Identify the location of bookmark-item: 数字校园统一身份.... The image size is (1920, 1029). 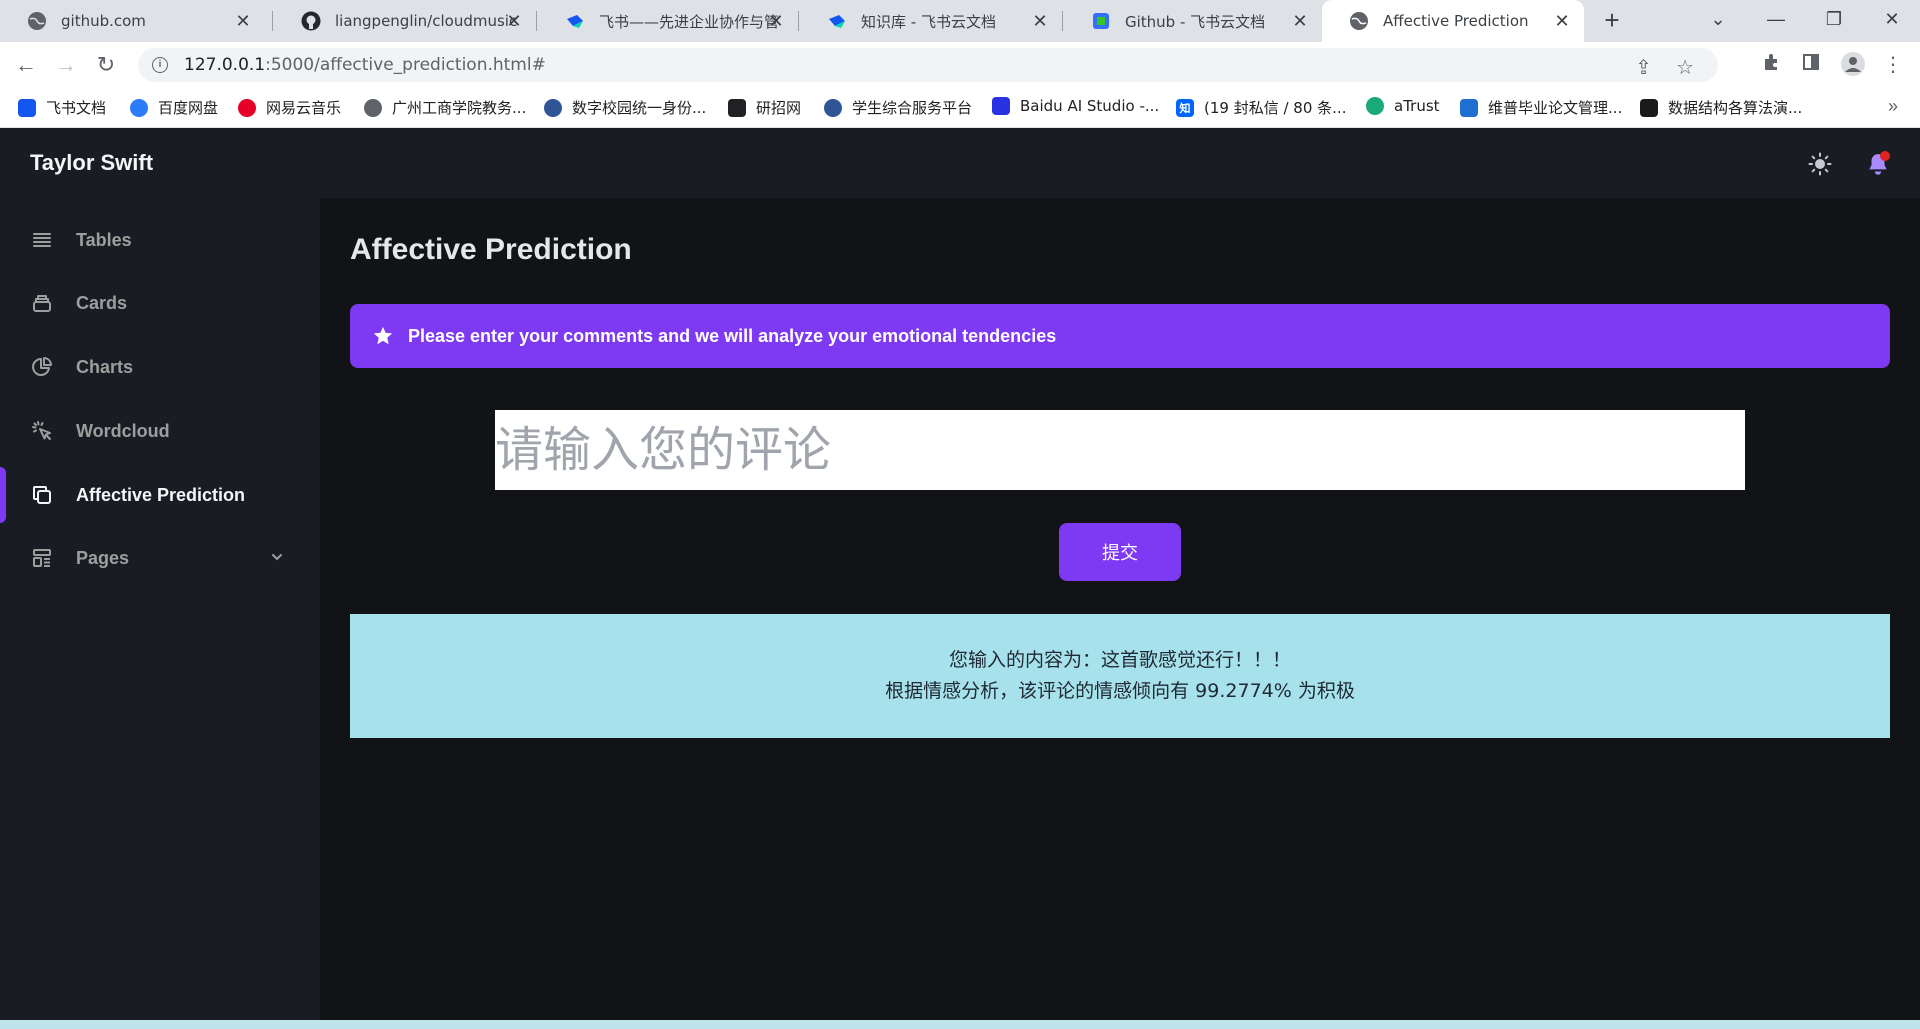
(625, 107).